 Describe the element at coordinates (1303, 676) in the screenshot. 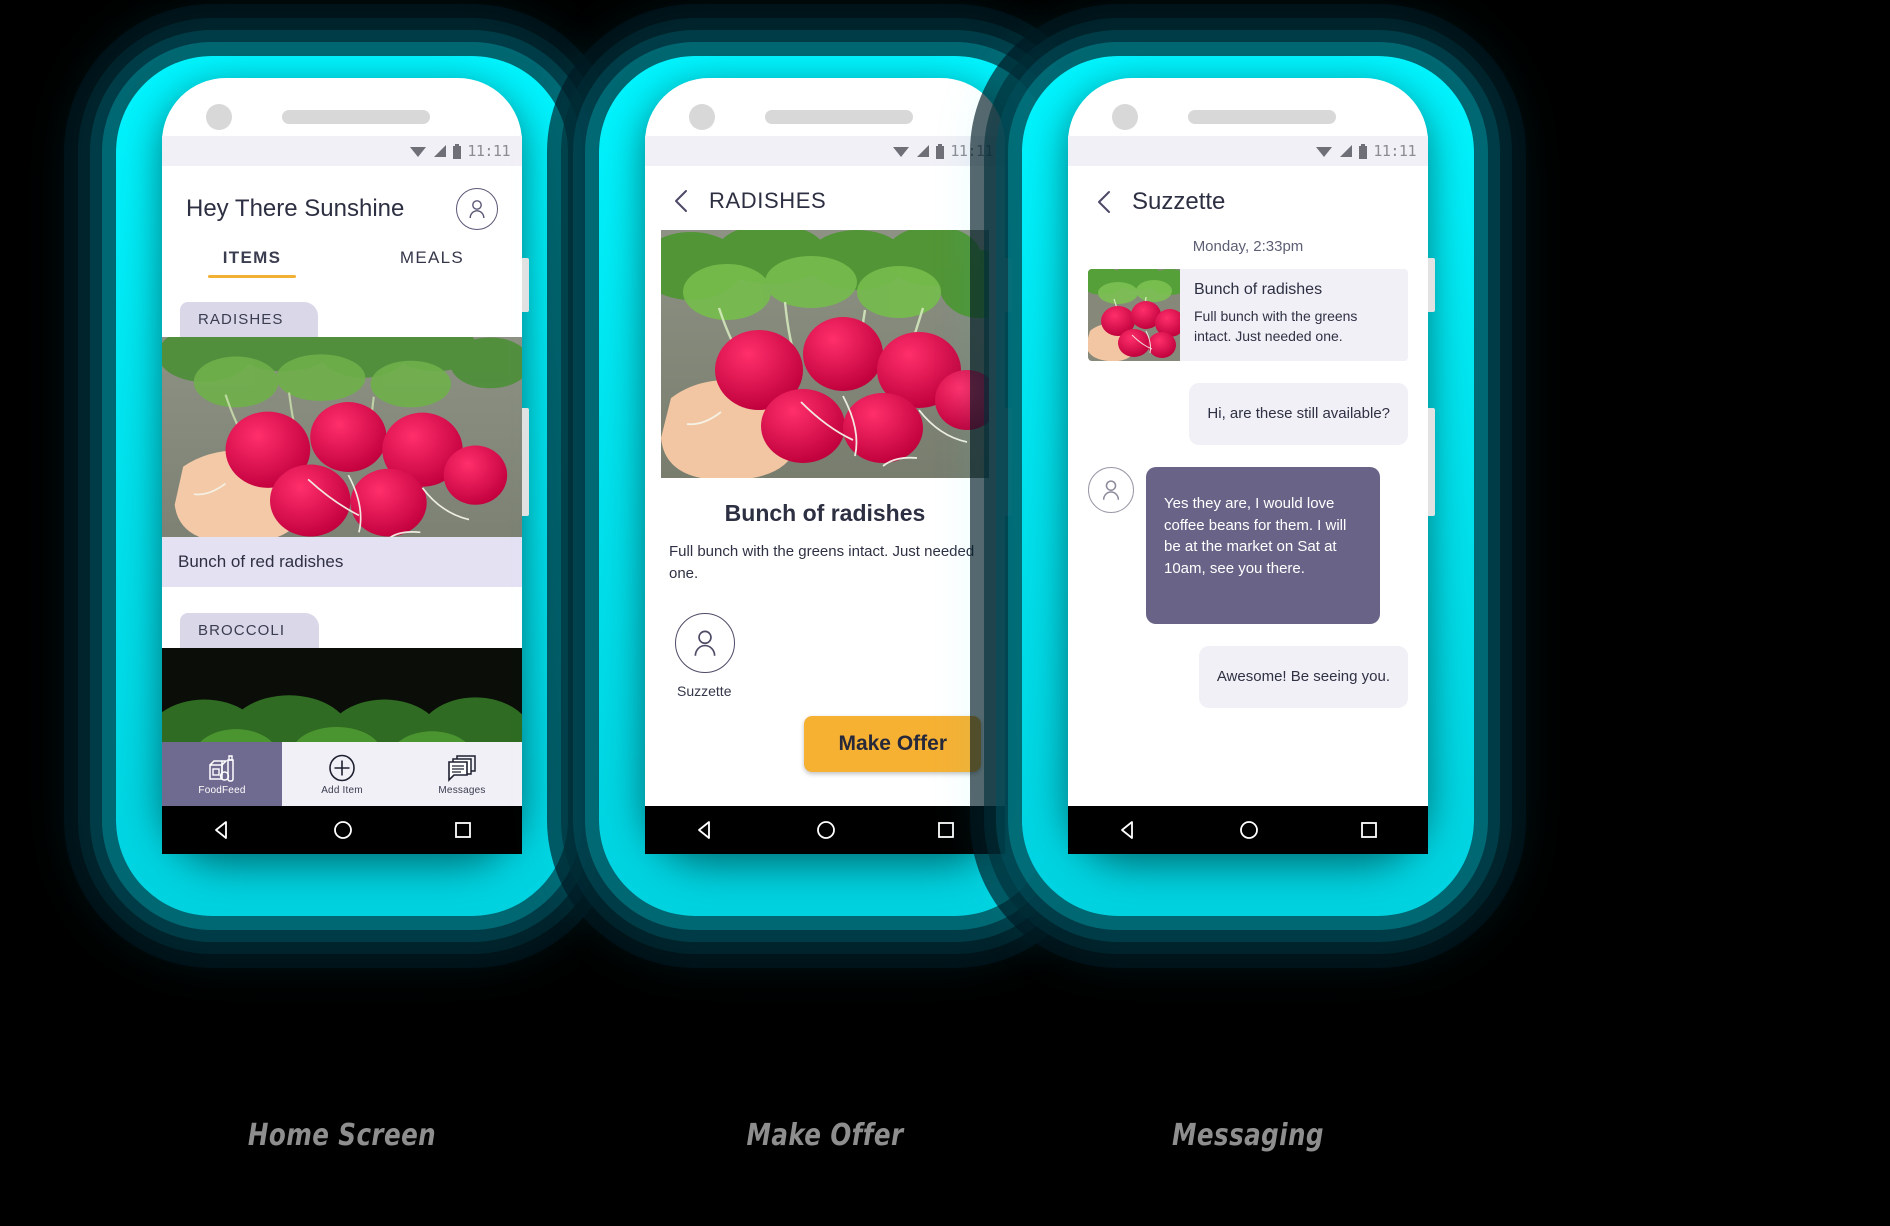

I see `message-bubble-outgoing: Awesome! Be seeing you.` at that location.